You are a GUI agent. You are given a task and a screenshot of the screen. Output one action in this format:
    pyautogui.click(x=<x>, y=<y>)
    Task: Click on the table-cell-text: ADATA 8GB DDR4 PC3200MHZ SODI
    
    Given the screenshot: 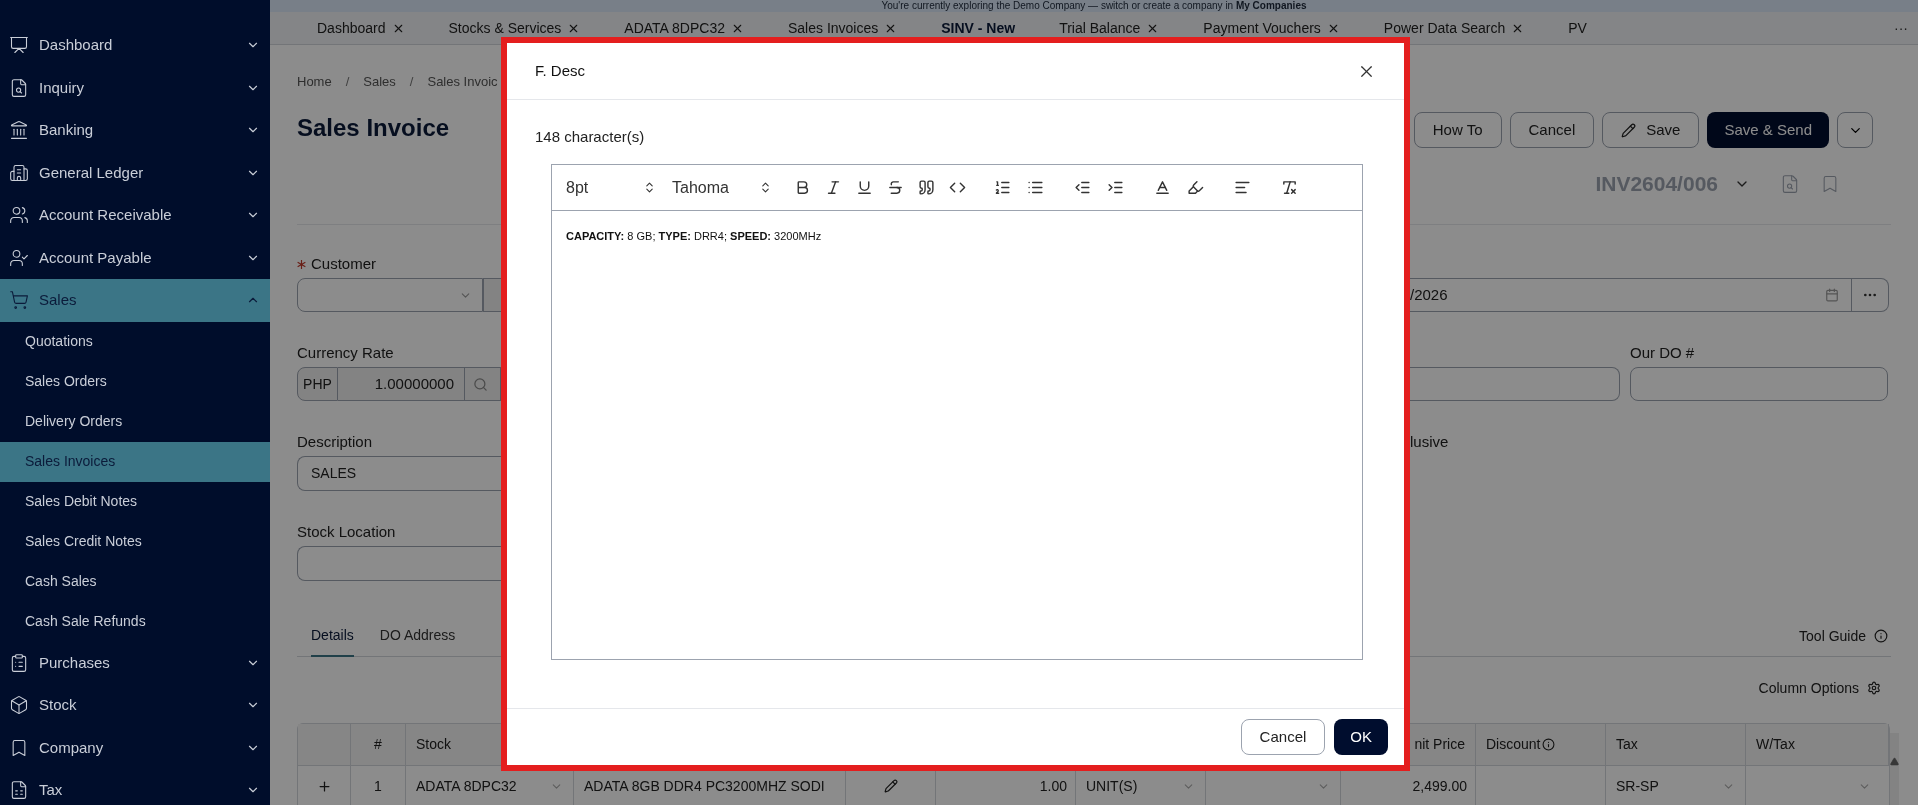 What is the action you would take?
    pyautogui.click(x=704, y=786)
    